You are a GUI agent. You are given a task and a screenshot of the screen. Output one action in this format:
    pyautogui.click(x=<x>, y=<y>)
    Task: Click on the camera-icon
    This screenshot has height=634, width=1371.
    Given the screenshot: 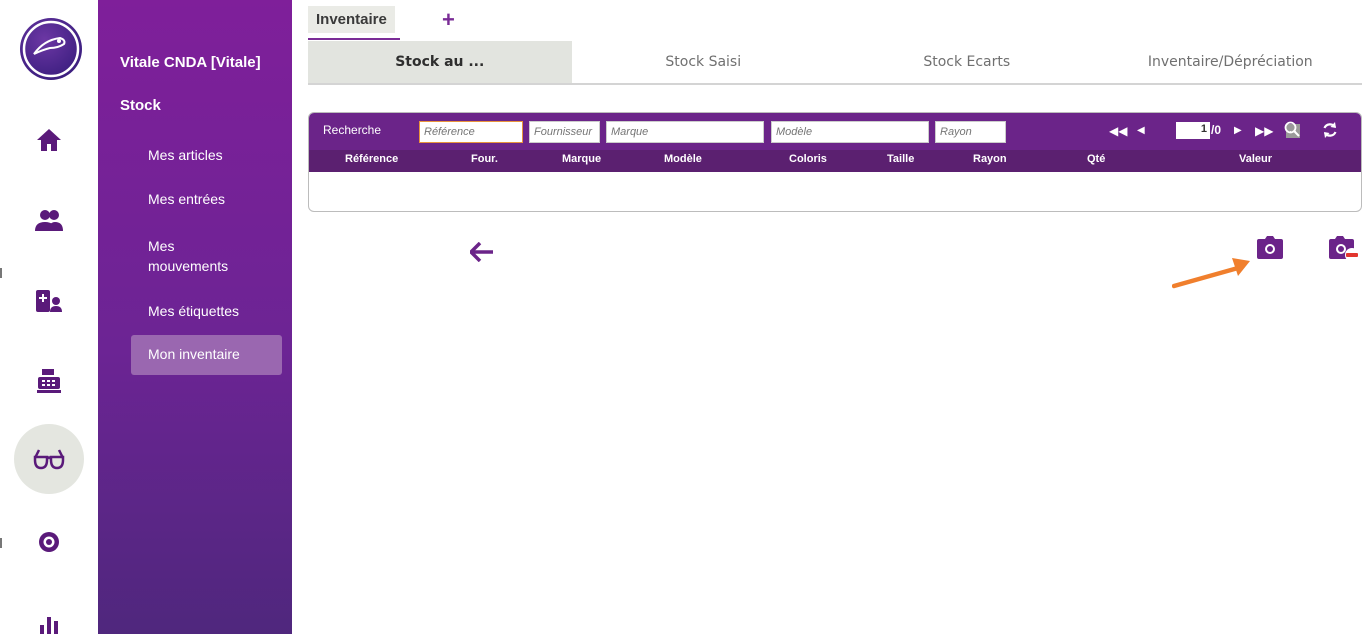 What is the action you would take?
    pyautogui.click(x=1270, y=250)
    